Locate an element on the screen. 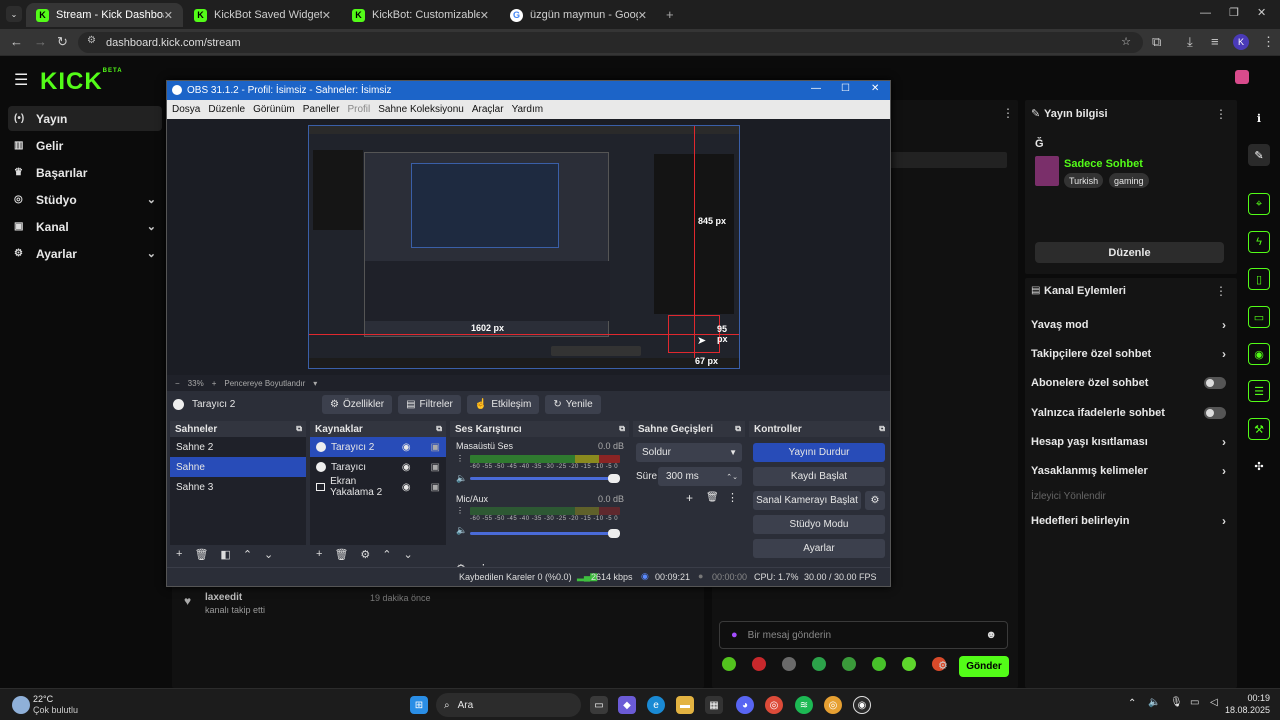 The width and height of the screenshot is (1280, 720). nav-item-basarilar: ♛ Başarılar is located at coordinates (85, 172).